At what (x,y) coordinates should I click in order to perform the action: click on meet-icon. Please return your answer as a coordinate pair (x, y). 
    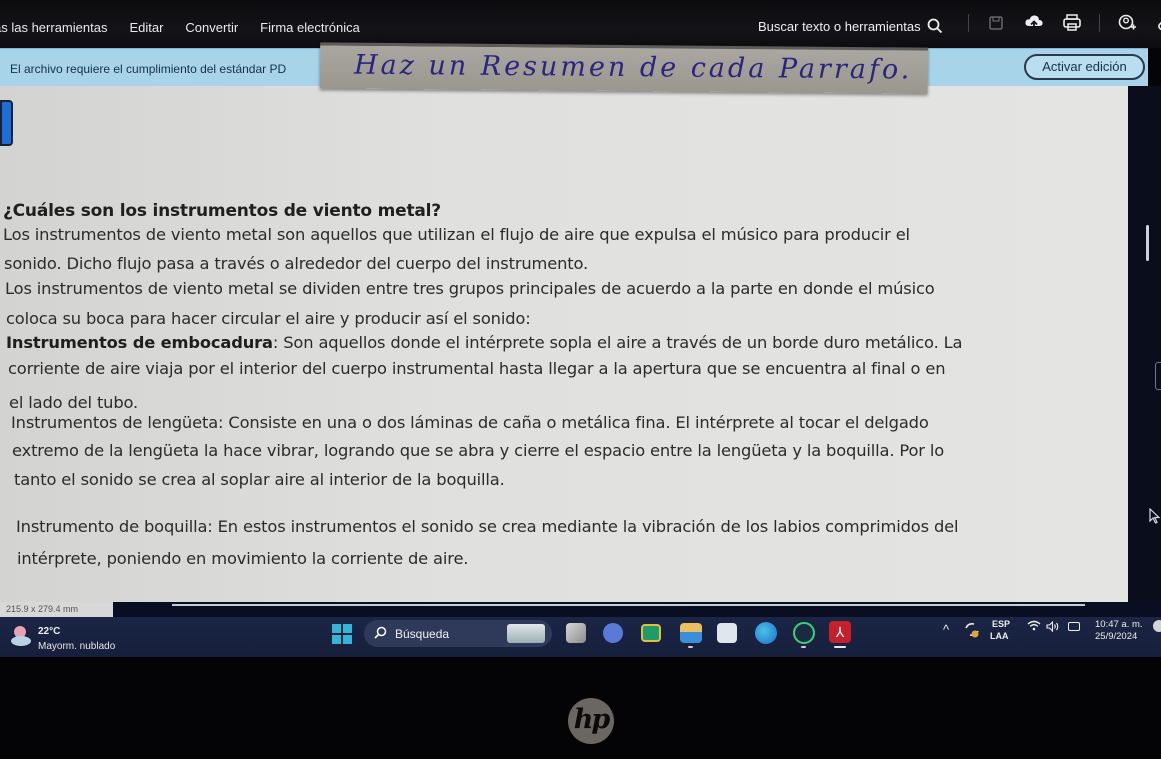
    Looking at the image, I should click on (613, 633).